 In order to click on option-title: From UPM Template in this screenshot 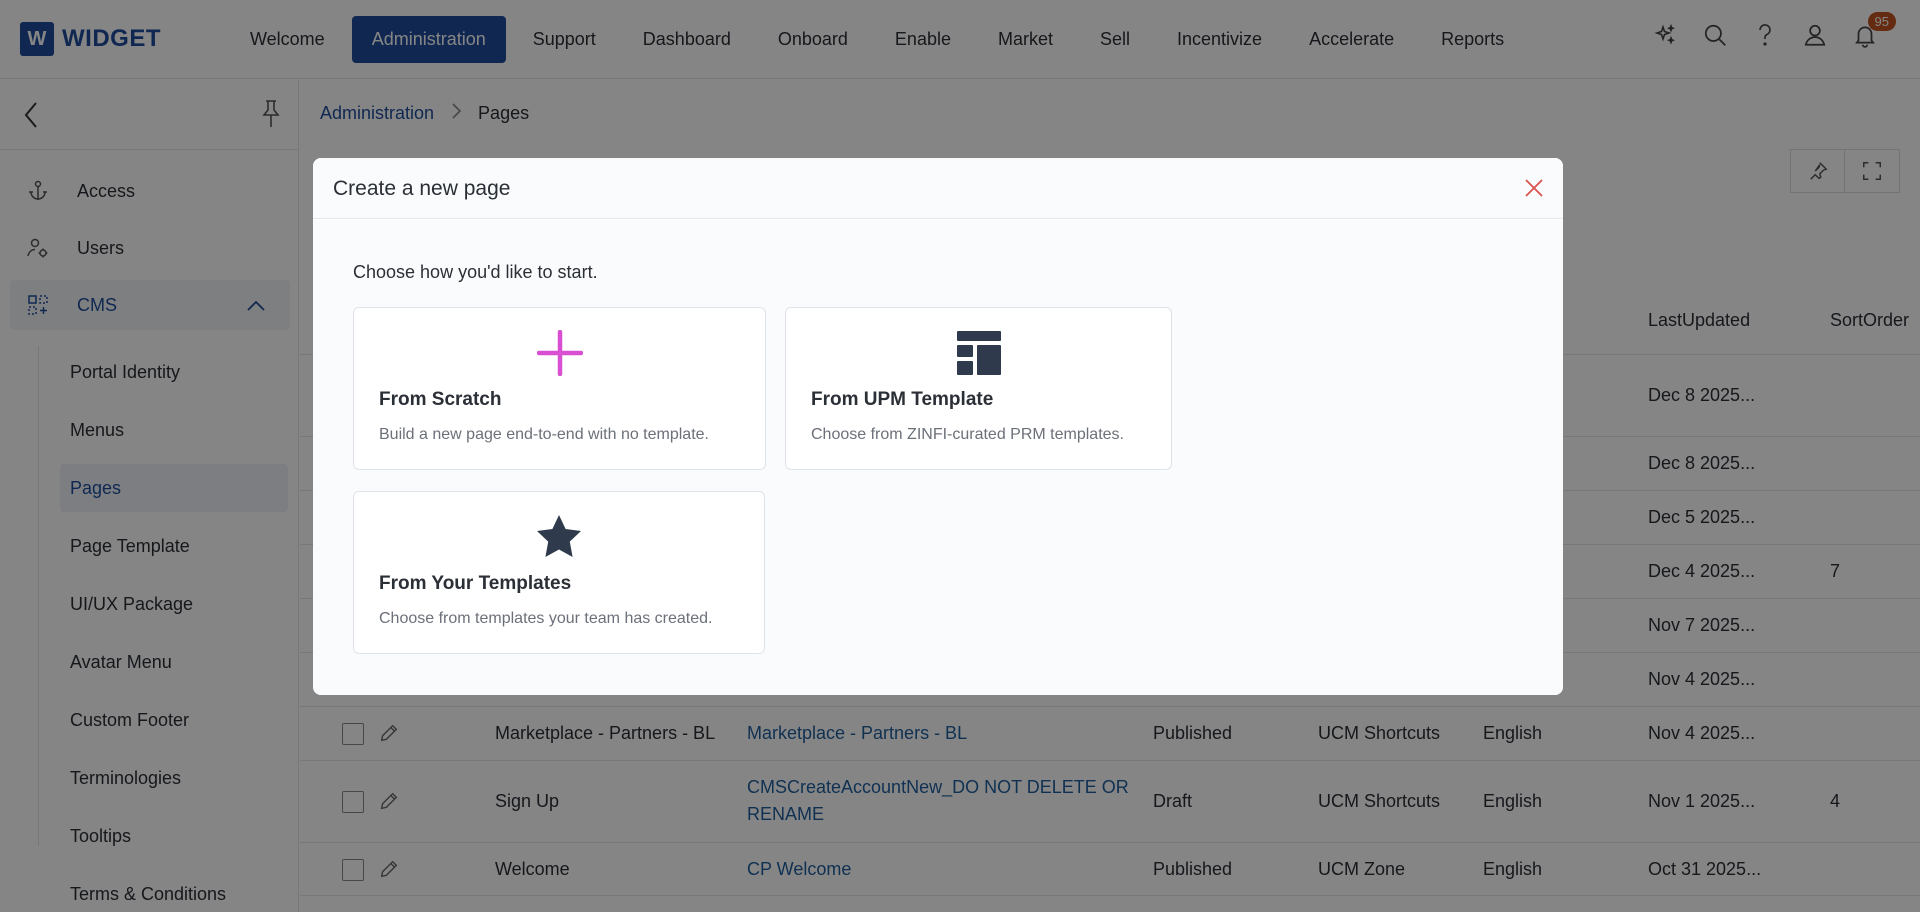, I will do `click(902, 399)`.